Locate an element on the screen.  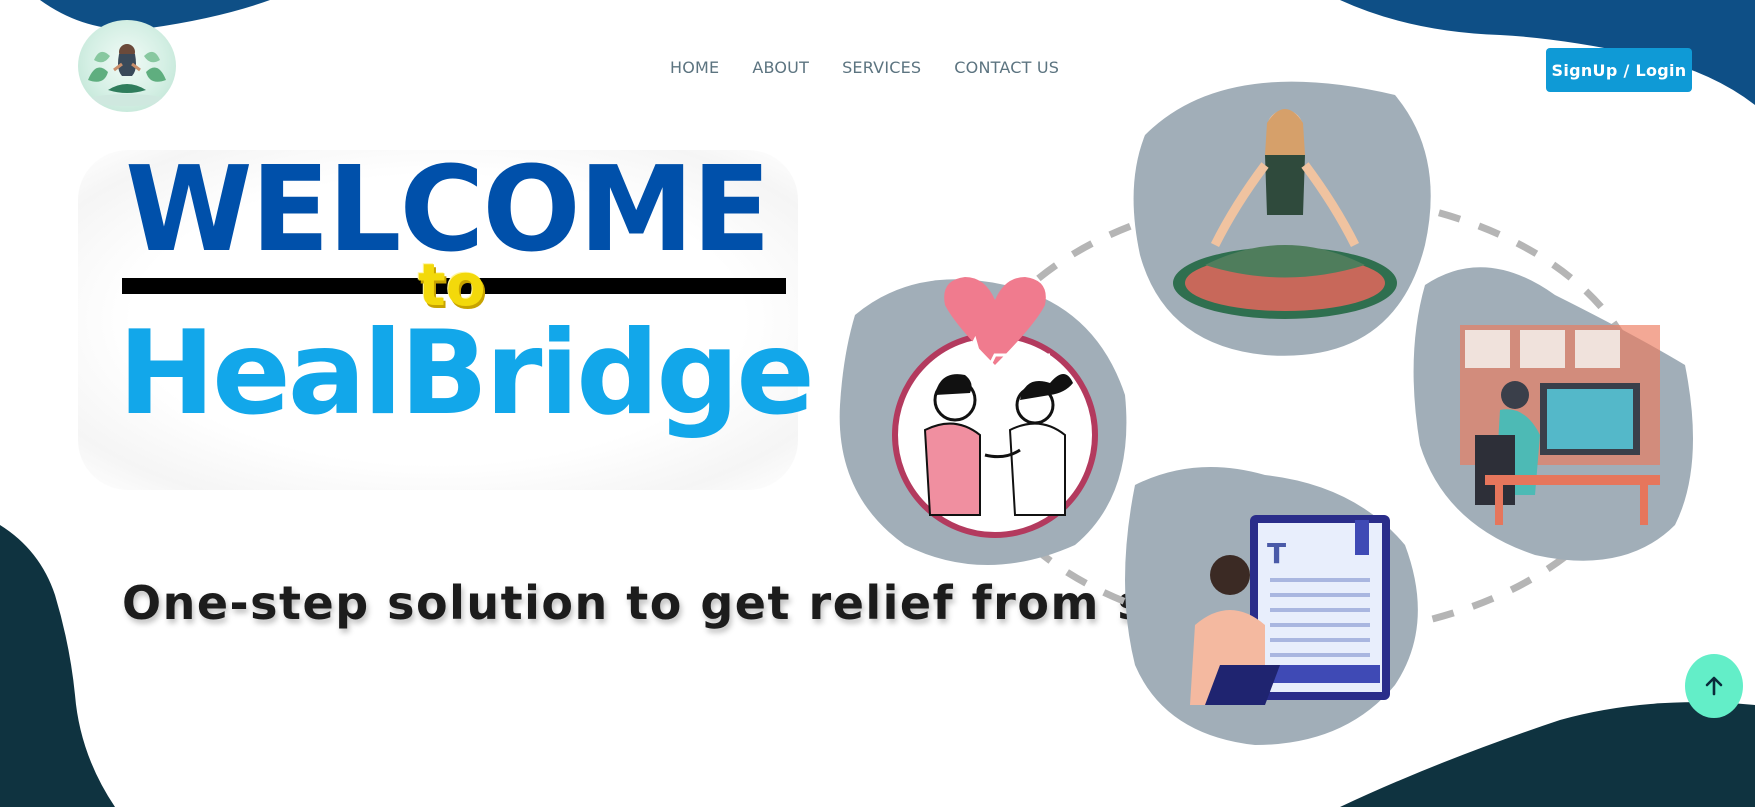
nav-home: HOME is located at coordinates (694, 67).